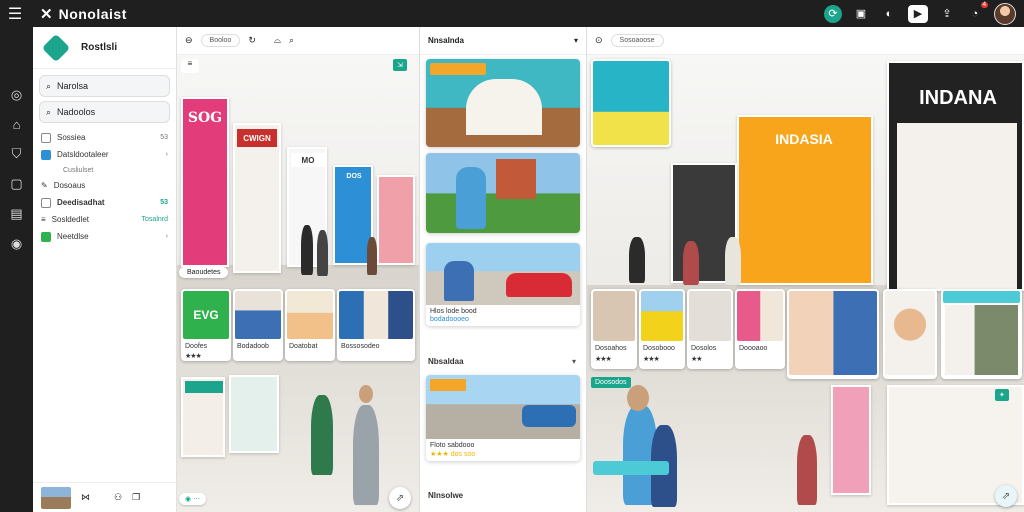 This screenshot has height=512, width=1024. Describe the element at coordinates (637, 40) in the screenshot. I see `search-chip: Sosoaoose` at that location.